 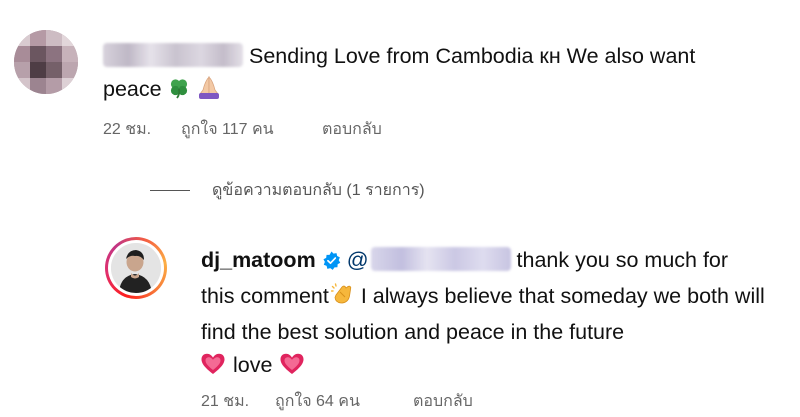 I want to click on view-replies-toggle: ดูข้อความตอบกลับ (1 รายการ), so click(x=287, y=190).